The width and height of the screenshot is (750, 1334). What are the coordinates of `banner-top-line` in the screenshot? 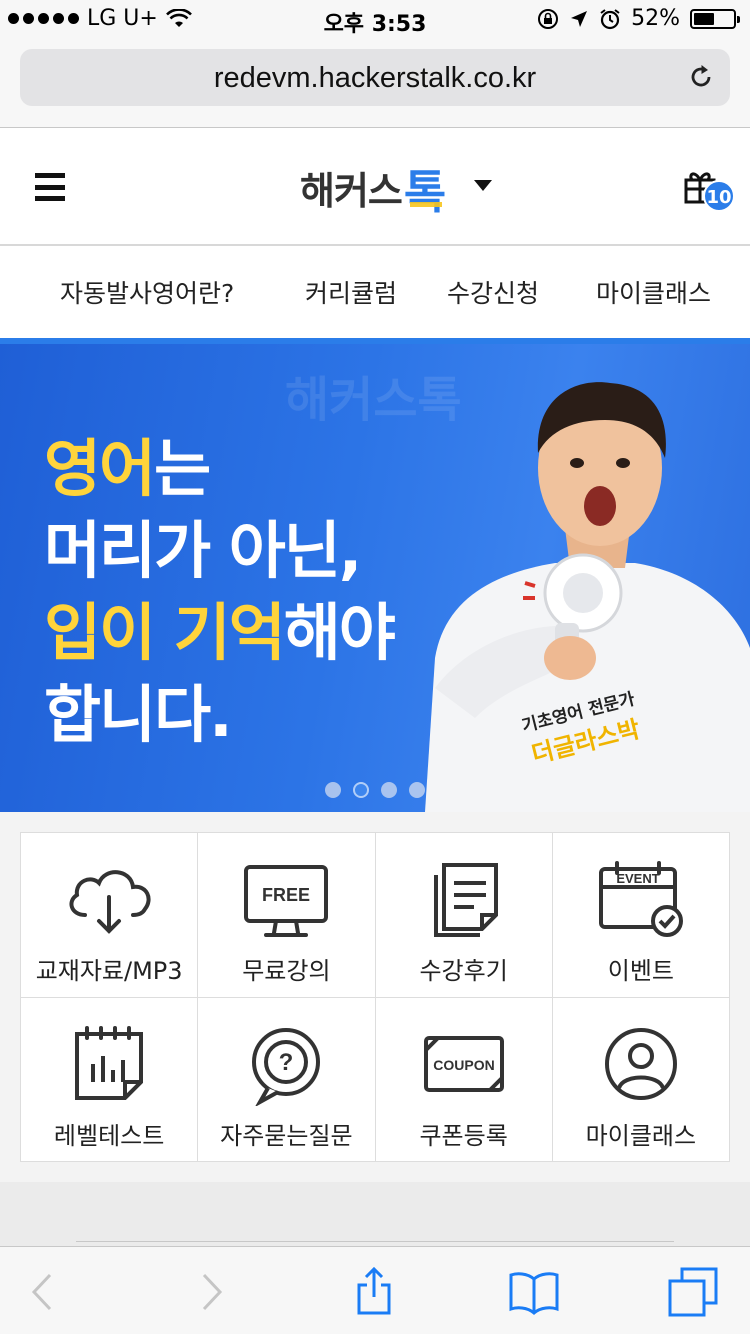 It's located at (375, 341).